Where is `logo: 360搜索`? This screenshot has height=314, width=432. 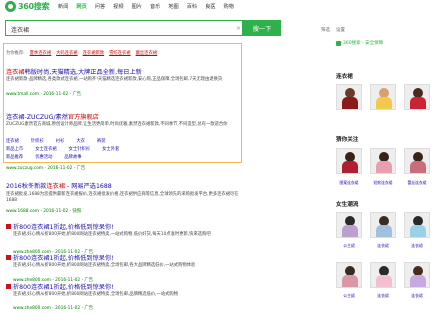 logo: 360搜索 is located at coordinates (27, 6).